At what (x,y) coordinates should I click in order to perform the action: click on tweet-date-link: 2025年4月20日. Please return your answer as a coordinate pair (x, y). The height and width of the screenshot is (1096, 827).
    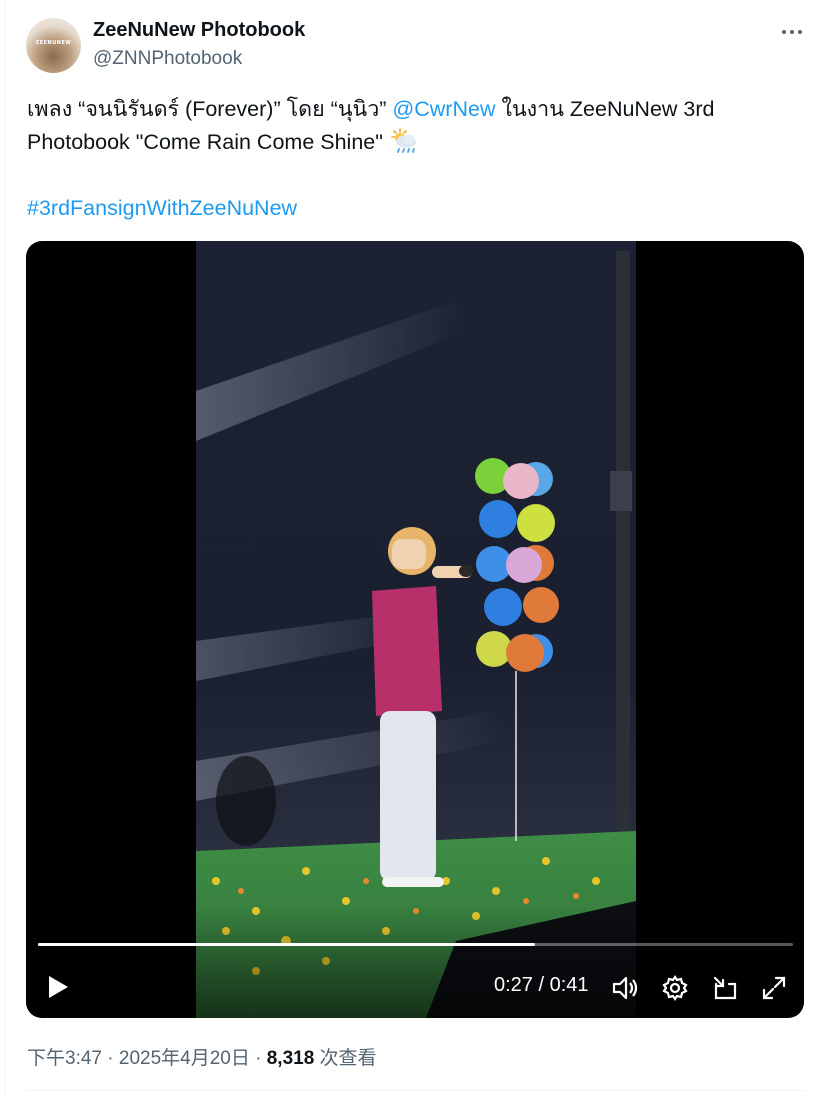
    Looking at the image, I should click on (184, 1058).